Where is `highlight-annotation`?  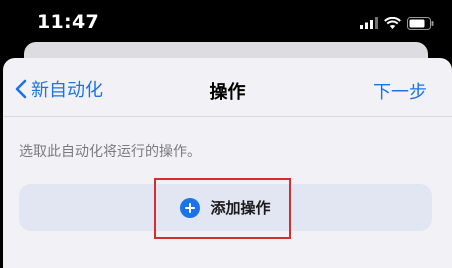
highlight-annotation is located at coordinates (222, 208).